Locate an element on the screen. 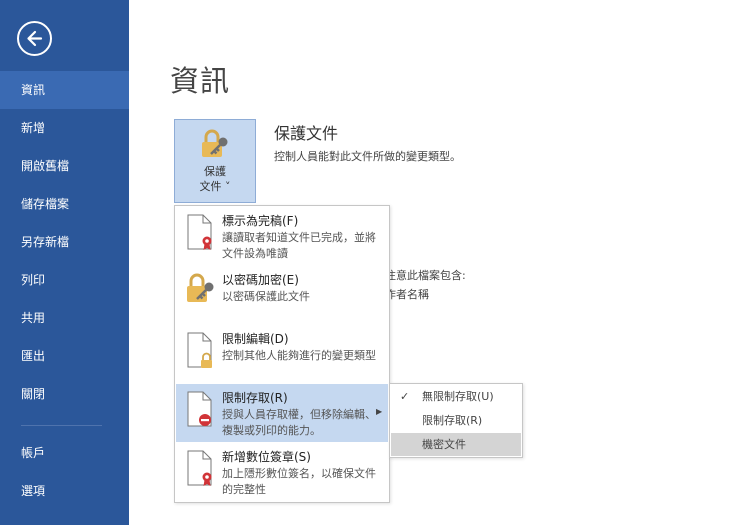 The image size is (747, 525). menu-item-description: 讓讀取者知道文件已完成，並將文件設為唯讀 is located at coordinates (299, 245).